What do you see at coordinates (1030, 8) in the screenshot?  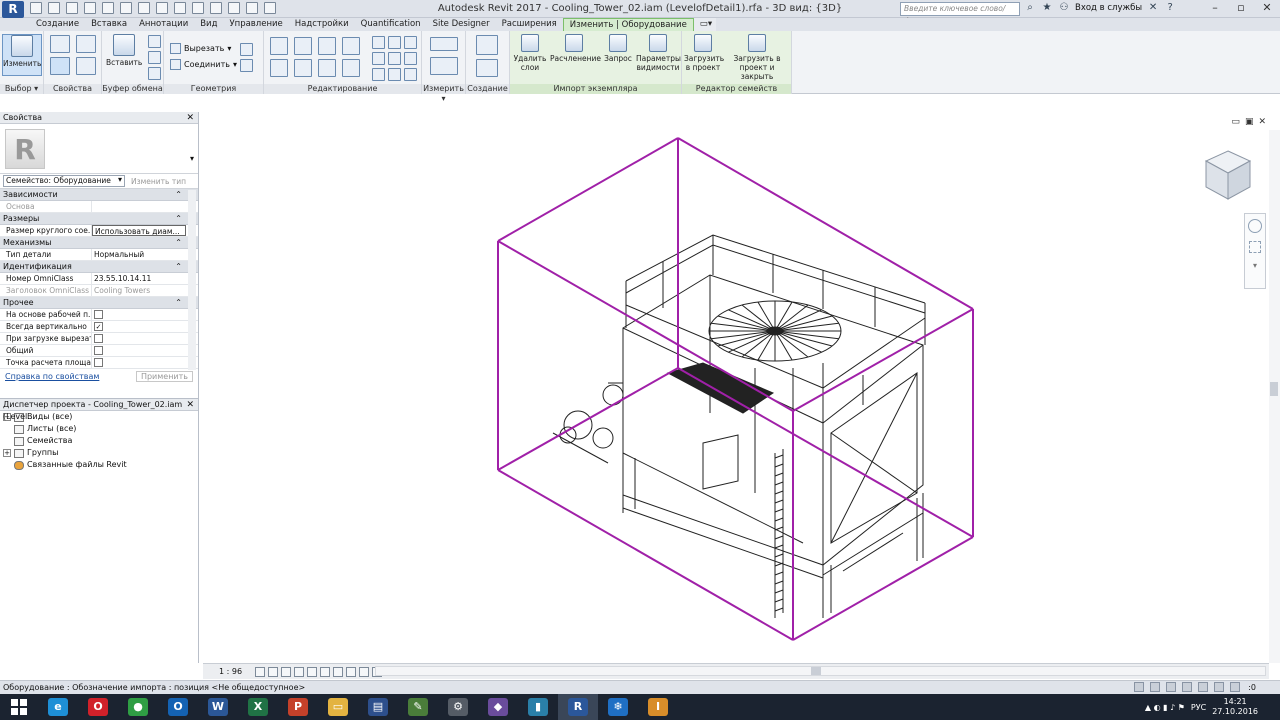 I see `search-icon: ⌕` at bounding box center [1030, 8].